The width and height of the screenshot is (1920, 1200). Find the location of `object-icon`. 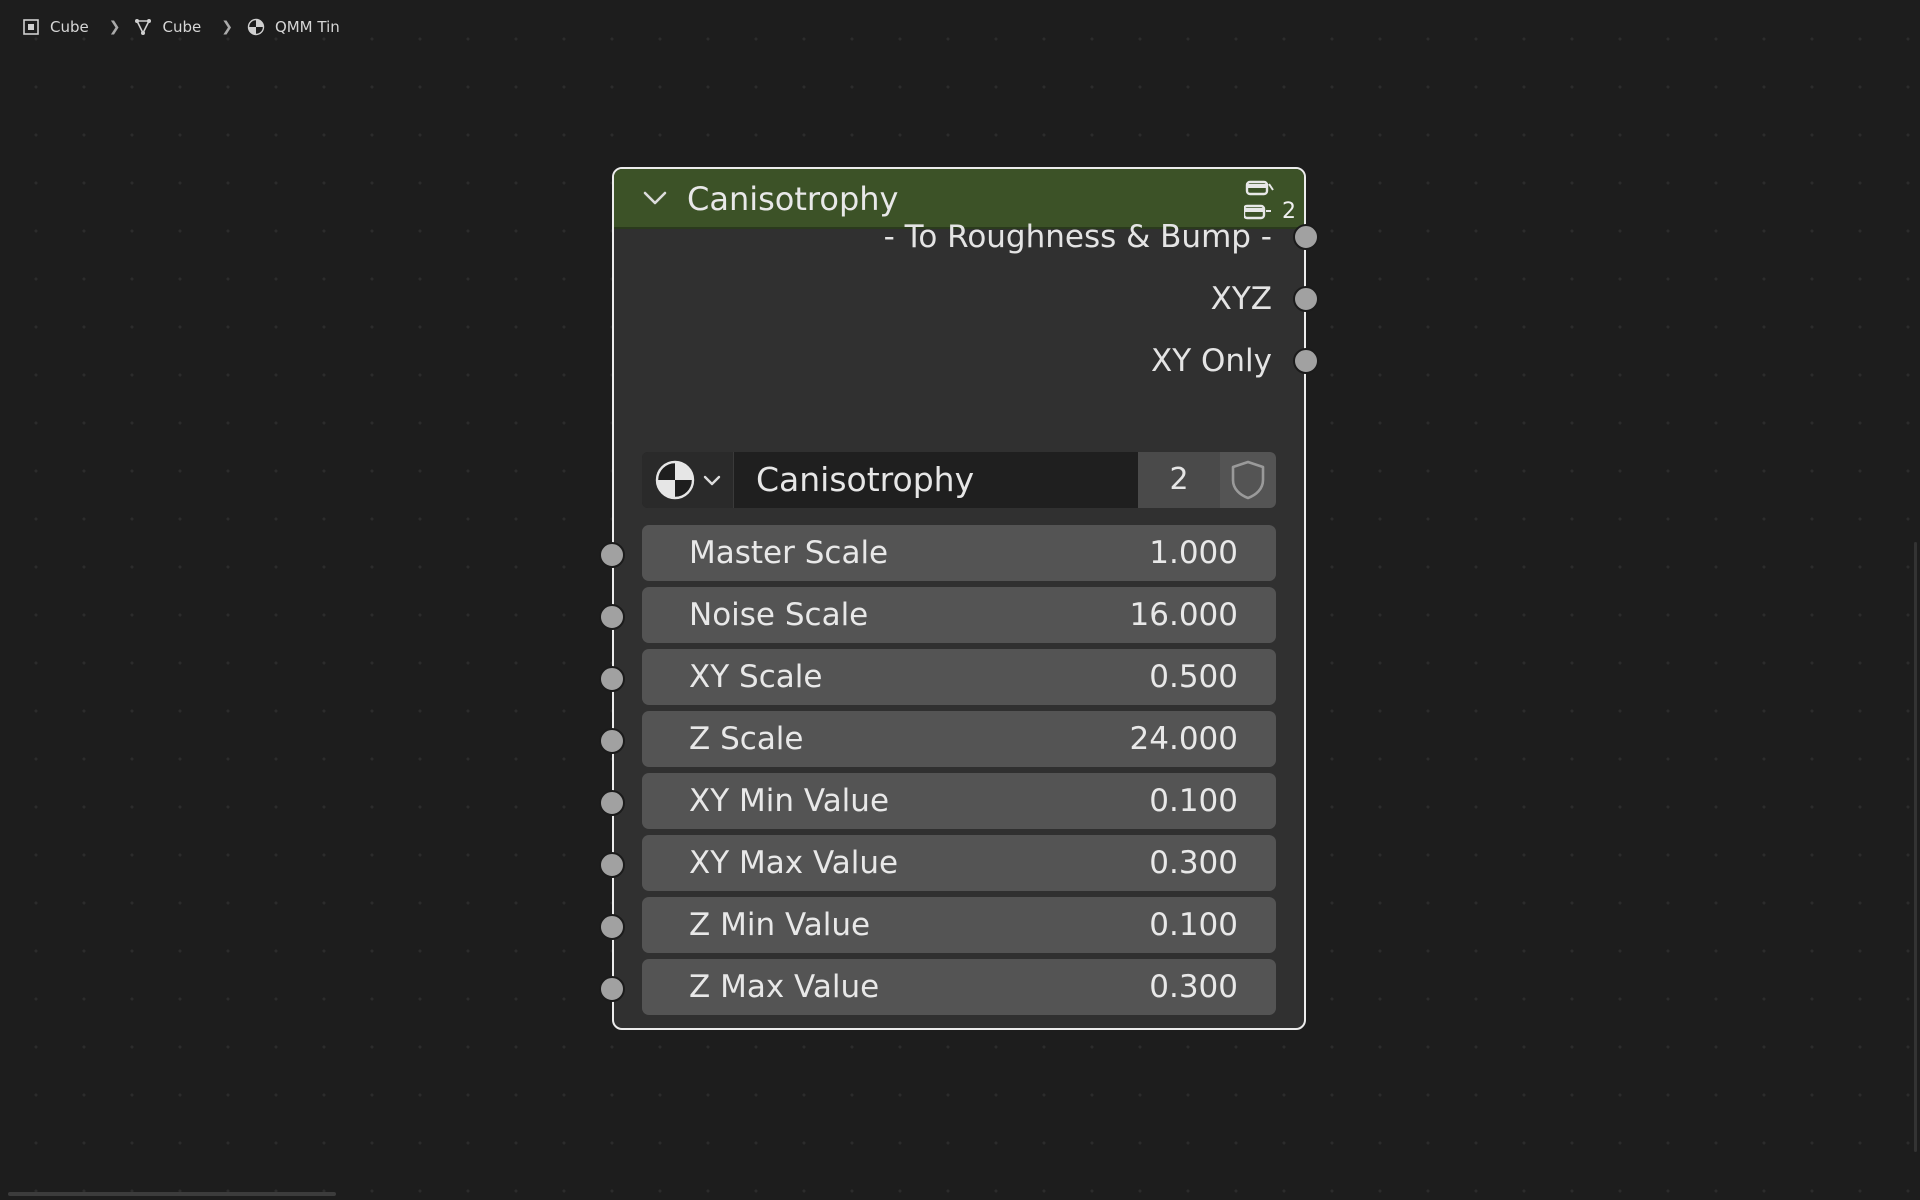

object-icon is located at coordinates (31, 27).